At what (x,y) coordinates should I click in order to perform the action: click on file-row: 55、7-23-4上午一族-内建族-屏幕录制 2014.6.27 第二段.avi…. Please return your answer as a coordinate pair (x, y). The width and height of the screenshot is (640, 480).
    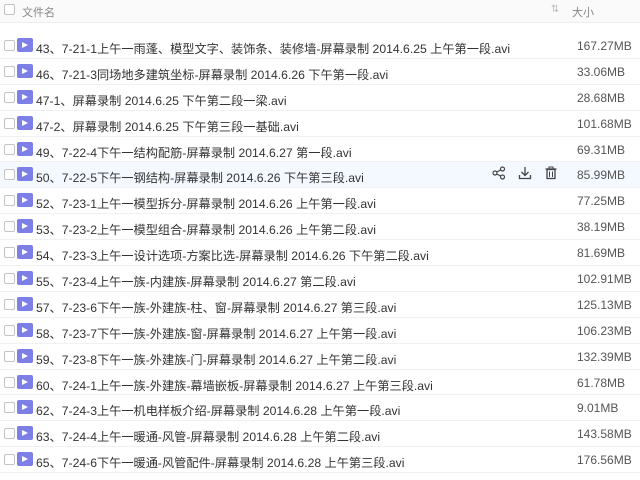
    Looking at the image, I should click on (320, 279).